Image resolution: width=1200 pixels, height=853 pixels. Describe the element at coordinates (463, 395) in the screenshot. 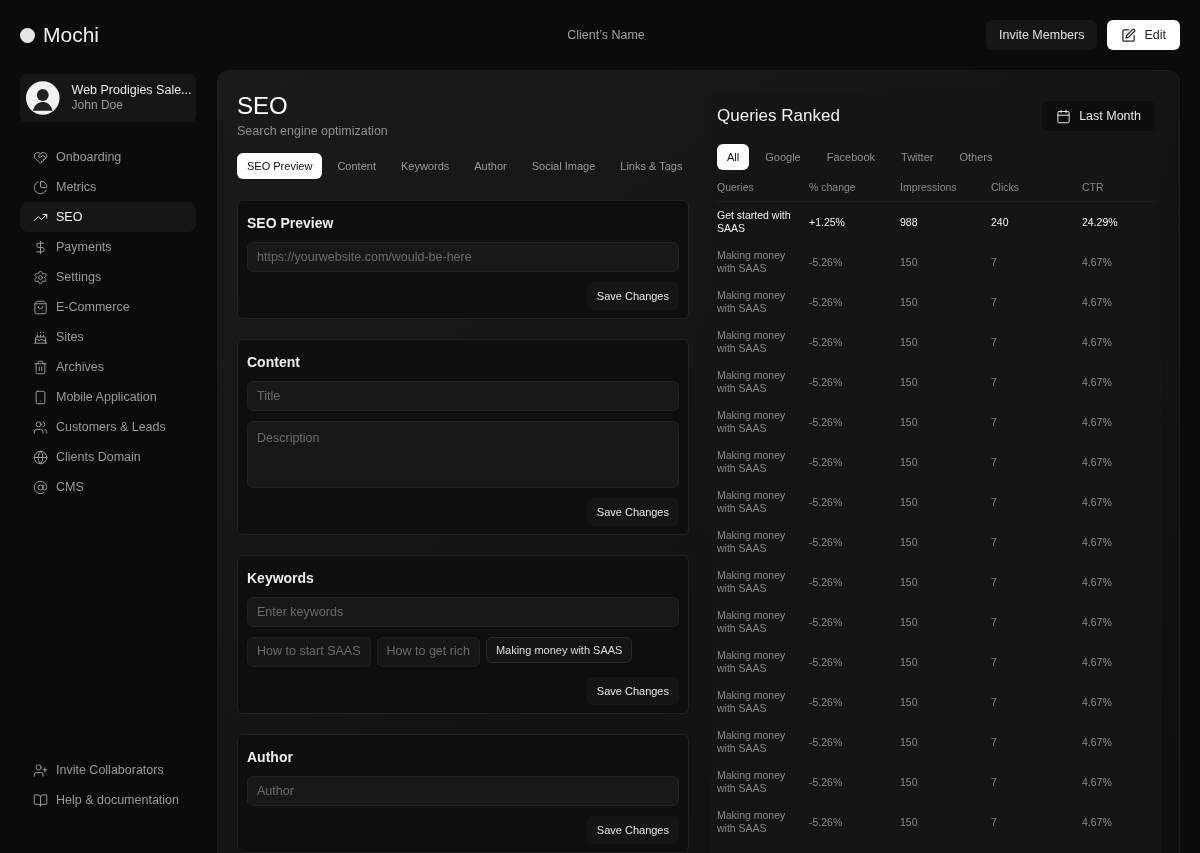

I see `input-field: Title` at that location.